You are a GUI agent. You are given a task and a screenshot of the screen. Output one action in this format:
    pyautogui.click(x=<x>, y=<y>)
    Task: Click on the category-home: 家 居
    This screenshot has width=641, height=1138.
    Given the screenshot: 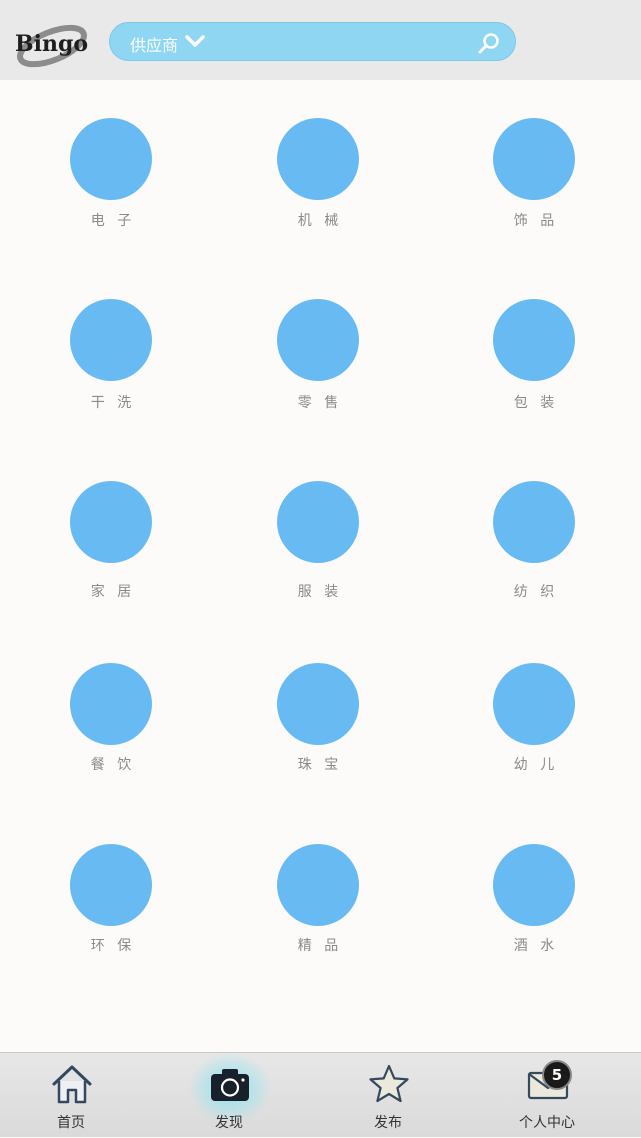 What is the action you would take?
    pyautogui.click(x=111, y=546)
    